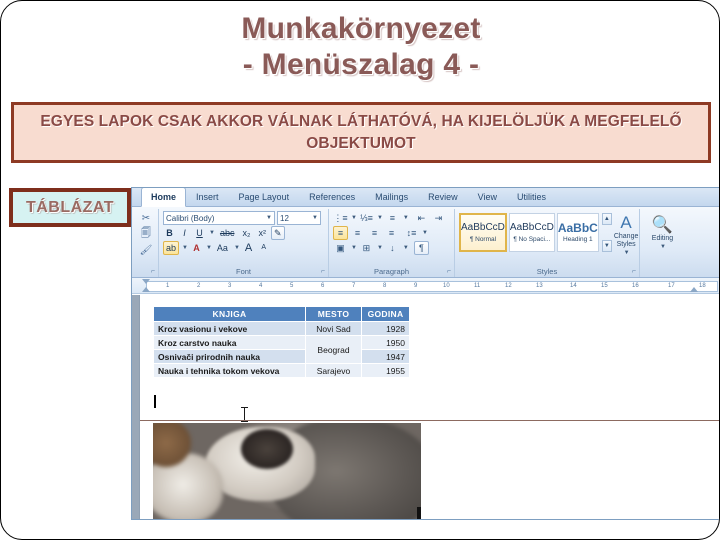 Image resolution: width=720 pixels, height=540 pixels. Describe the element at coordinates (281, 356) in the screenshot. I see `table-row: Osnivači prirodnih nauka 1947` at that location.